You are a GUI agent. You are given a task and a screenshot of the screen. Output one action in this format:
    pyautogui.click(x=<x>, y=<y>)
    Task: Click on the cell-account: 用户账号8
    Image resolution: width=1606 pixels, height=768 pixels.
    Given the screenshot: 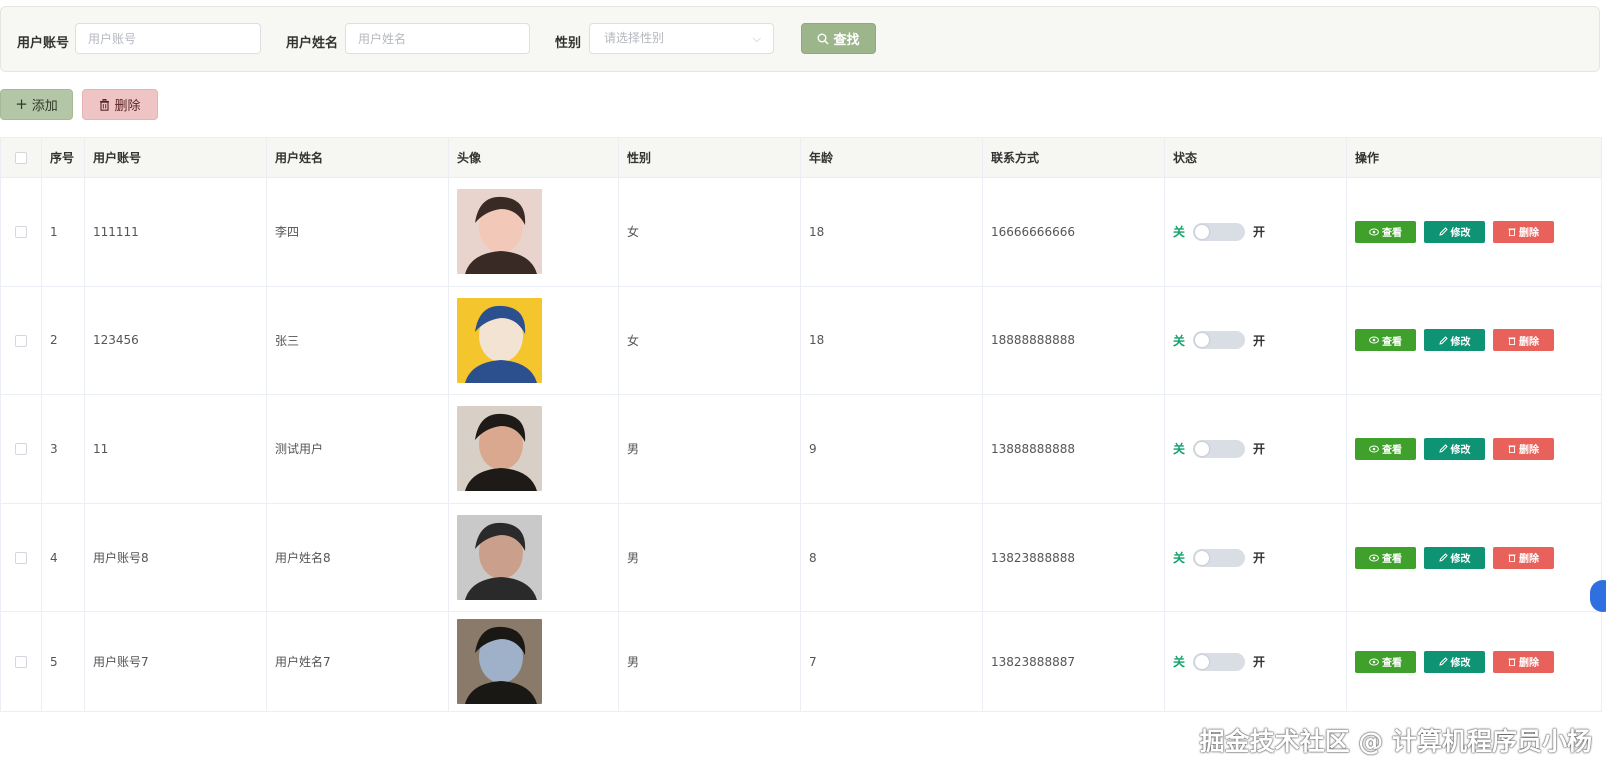 What is the action you would take?
    pyautogui.click(x=175, y=557)
    